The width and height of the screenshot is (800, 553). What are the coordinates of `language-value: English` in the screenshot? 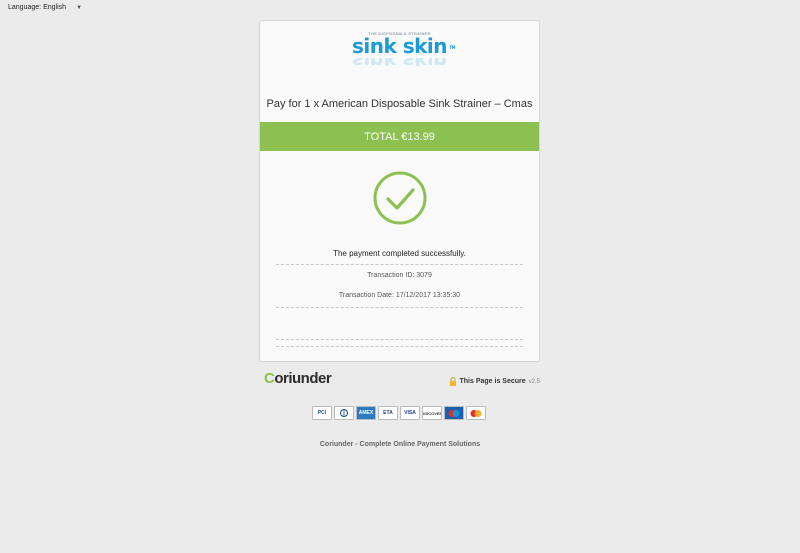 It's located at (54, 7).